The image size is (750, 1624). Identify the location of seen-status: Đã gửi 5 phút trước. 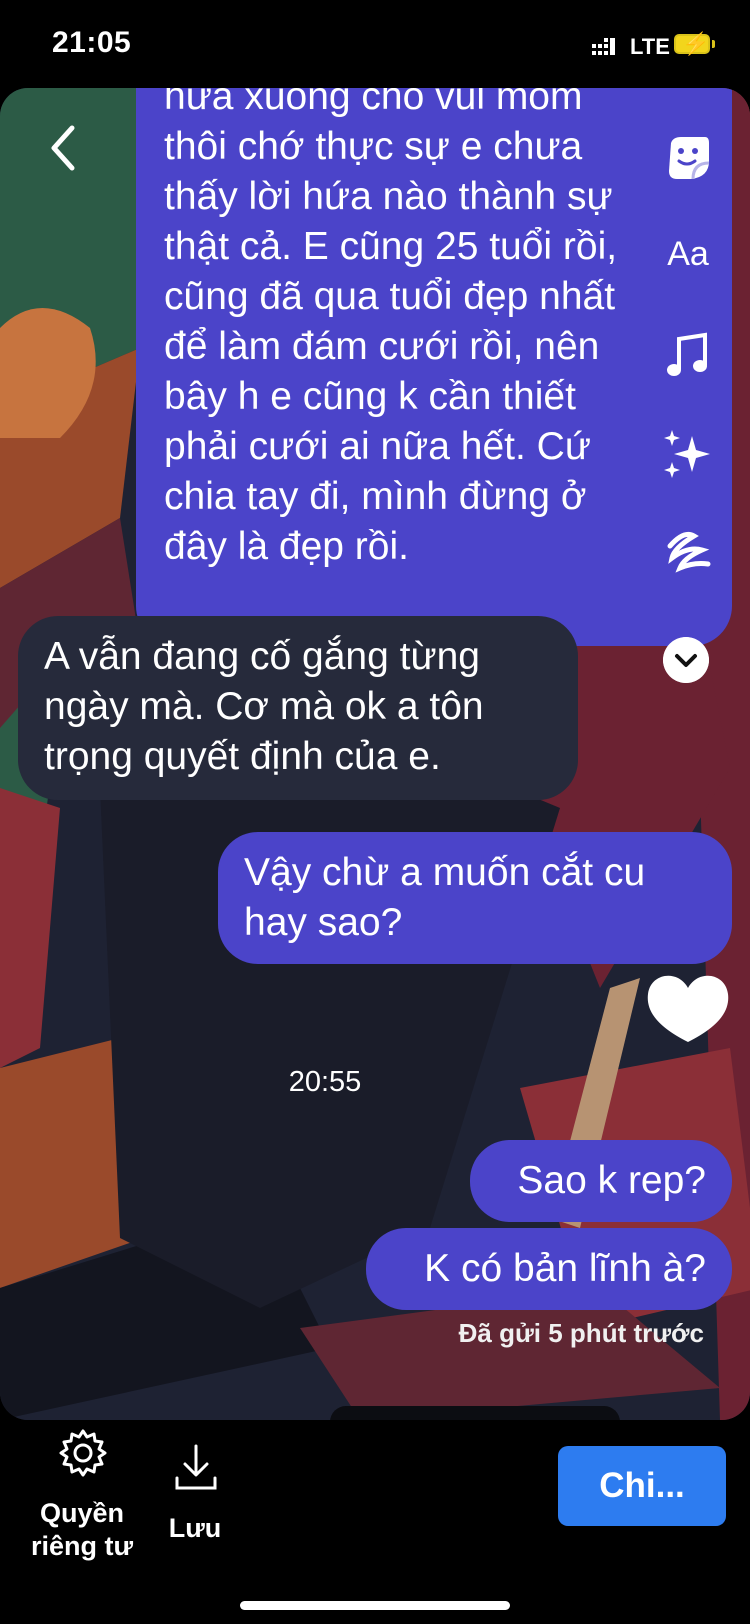
(581, 1333).